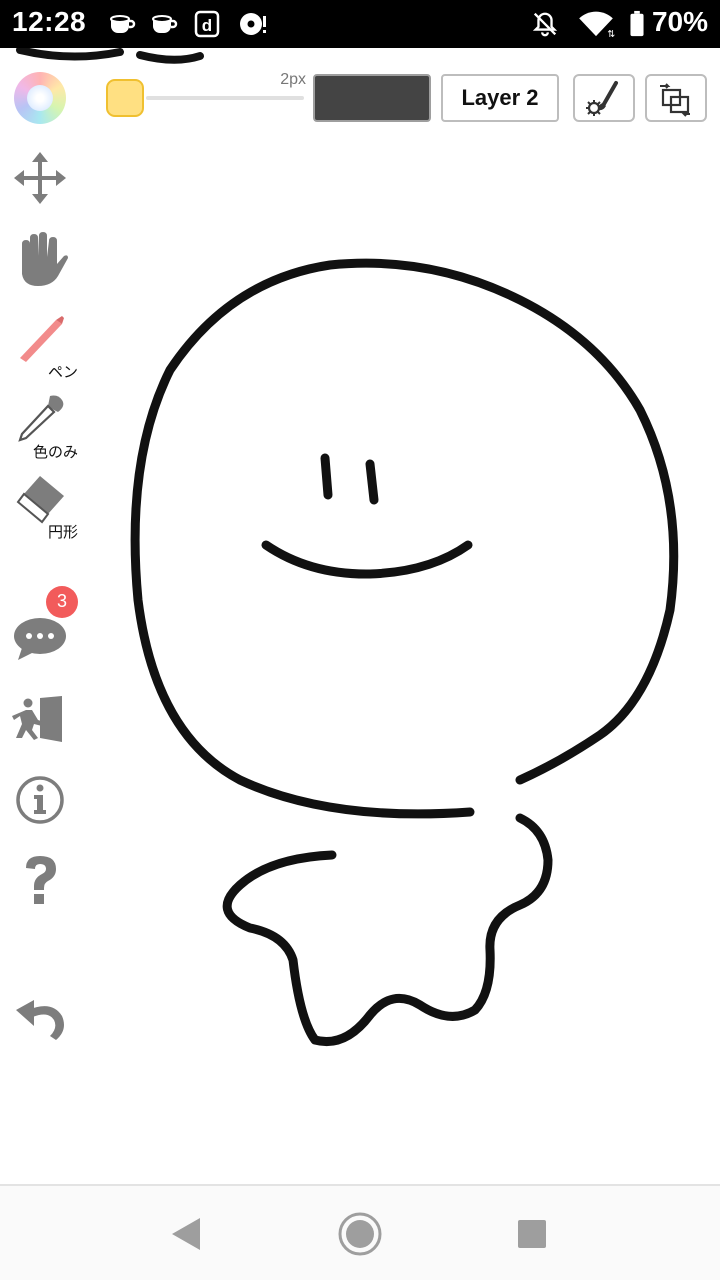  I want to click on move-tool, so click(42, 178).